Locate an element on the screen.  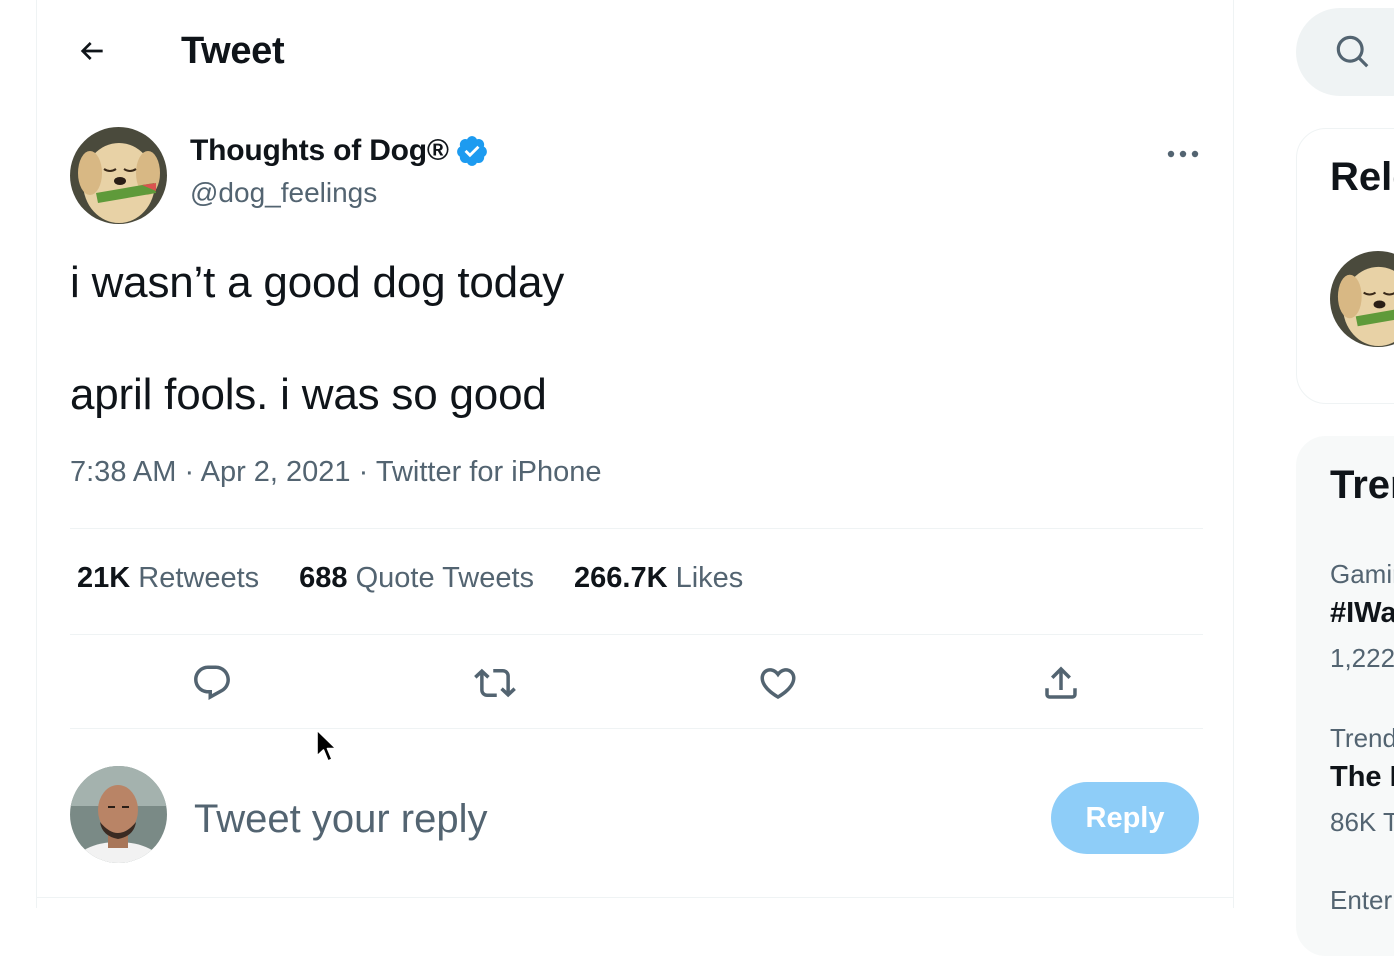
relevant-people-panel: Rele is located at coordinates (1345, 266).